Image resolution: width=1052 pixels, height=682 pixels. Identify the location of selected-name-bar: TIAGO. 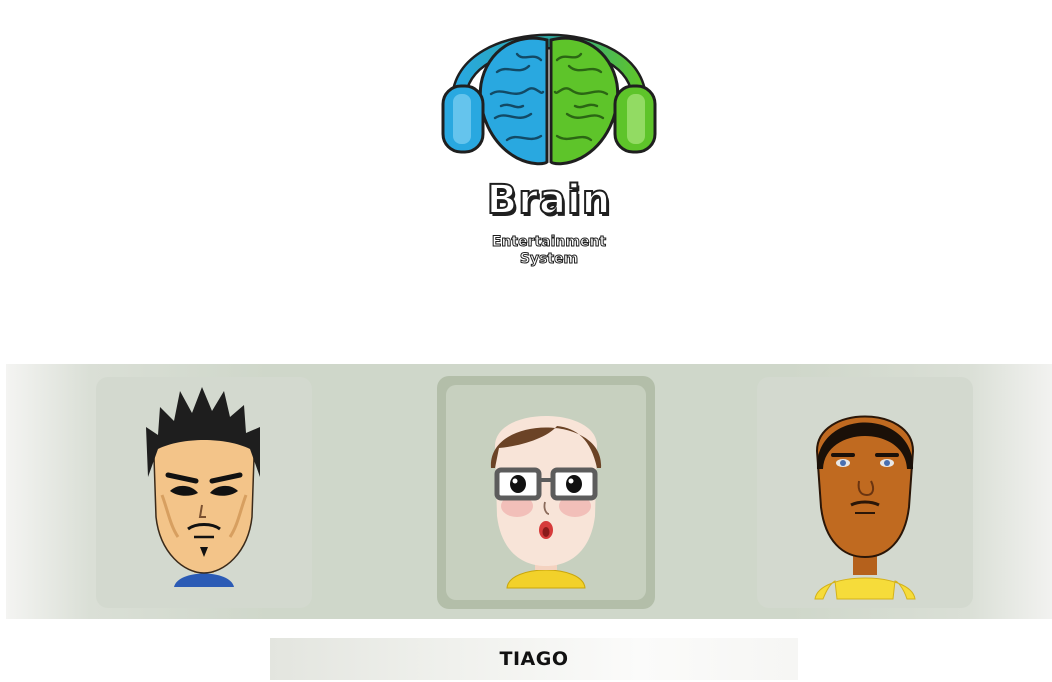
(534, 659).